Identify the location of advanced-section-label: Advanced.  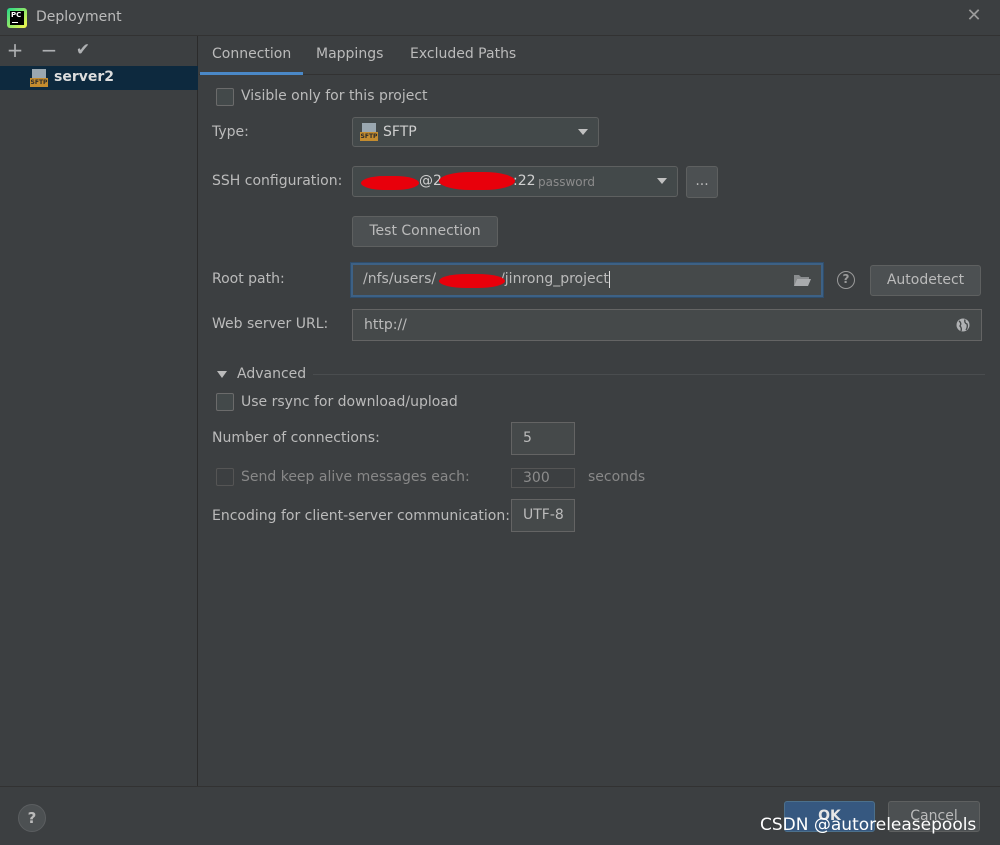
(271, 374).